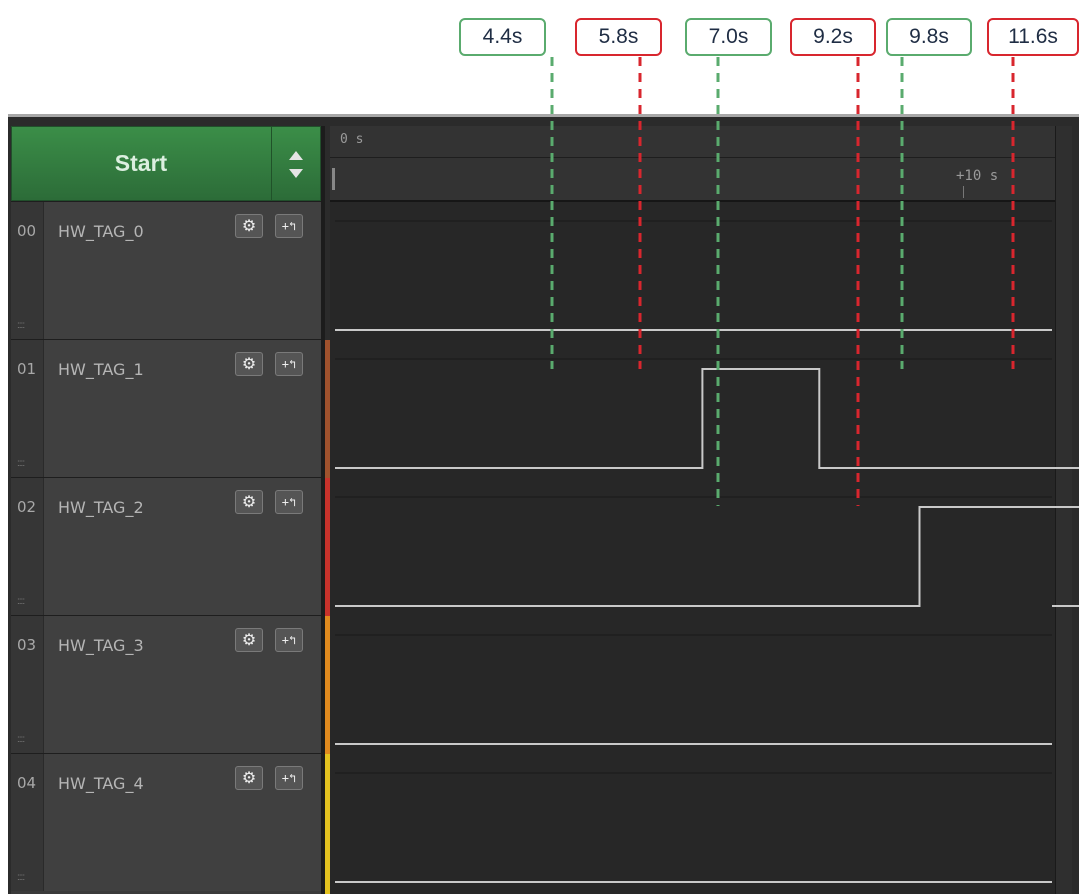  Describe the element at coordinates (27, 408) in the screenshot. I see `channel-number: 01 ::::` at that location.